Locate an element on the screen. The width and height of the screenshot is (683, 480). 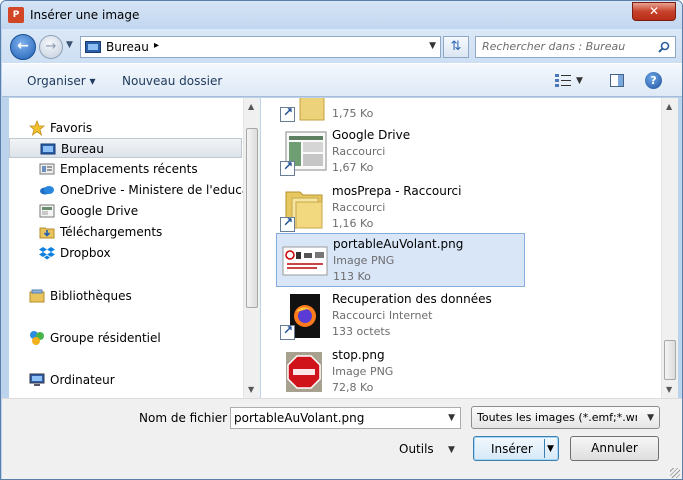
desktop-icon is located at coordinates (48, 149).